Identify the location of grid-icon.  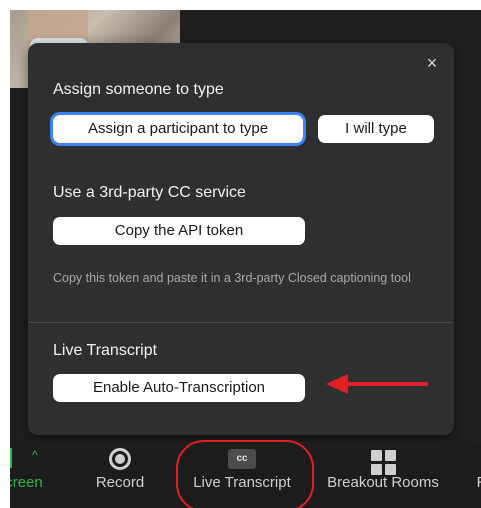
(383, 462).